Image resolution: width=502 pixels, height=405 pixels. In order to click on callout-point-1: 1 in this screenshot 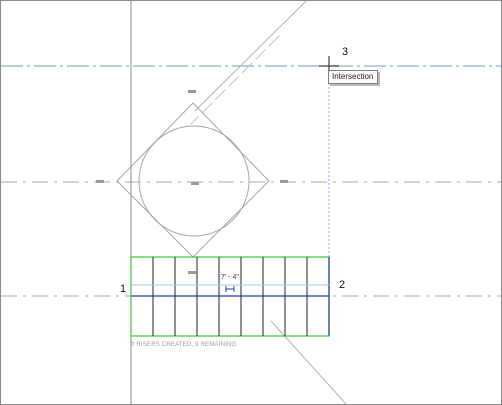, I will do `click(123, 289)`.